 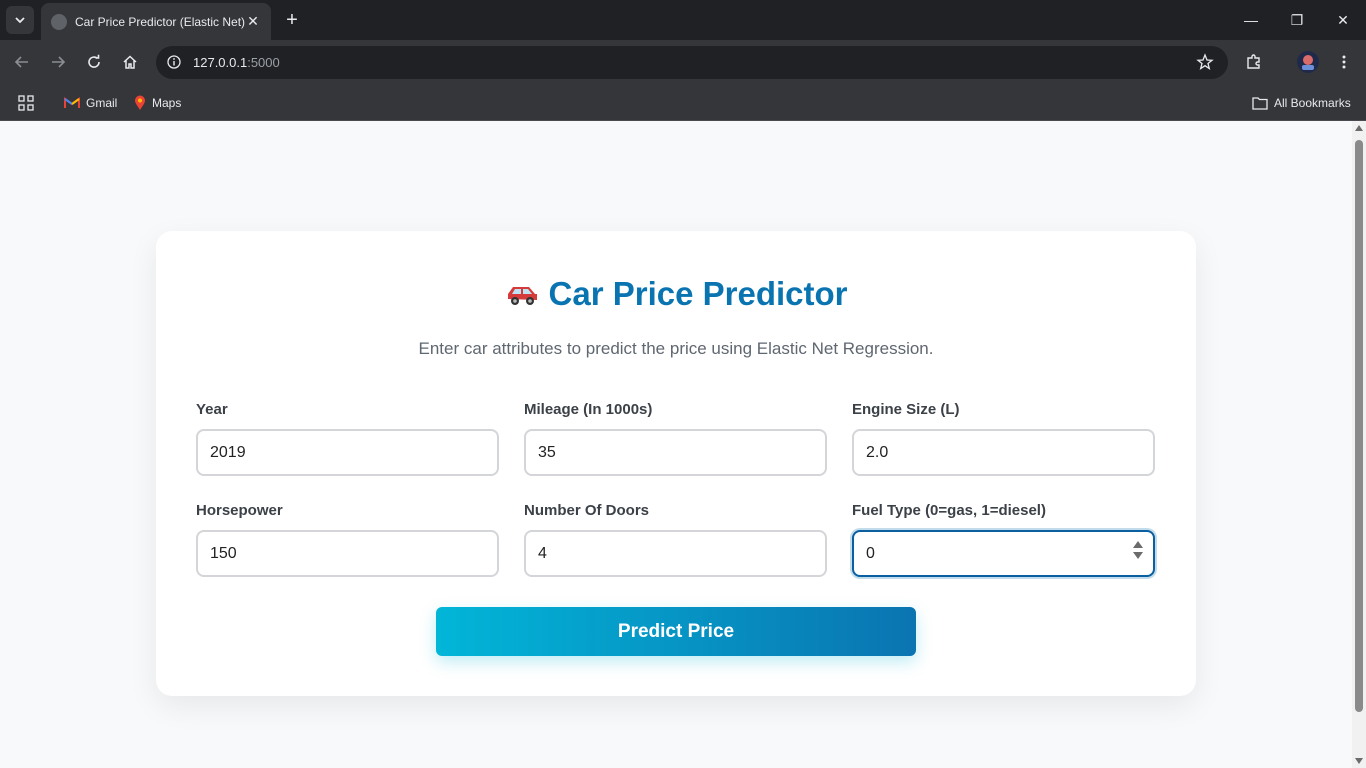 What do you see at coordinates (1359, 761) in the screenshot?
I see `scroll-down-arrow` at bounding box center [1359, 761].